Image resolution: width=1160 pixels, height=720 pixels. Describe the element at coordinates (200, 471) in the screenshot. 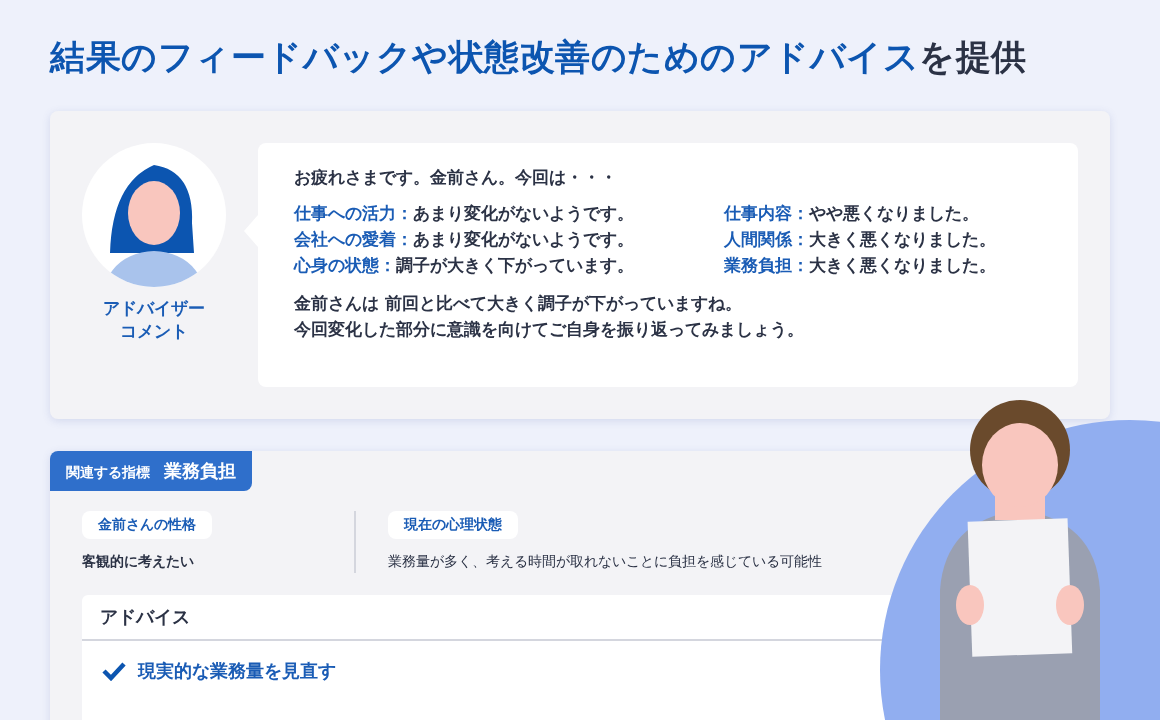

I see `indicator-value: 業務負担` at that location.